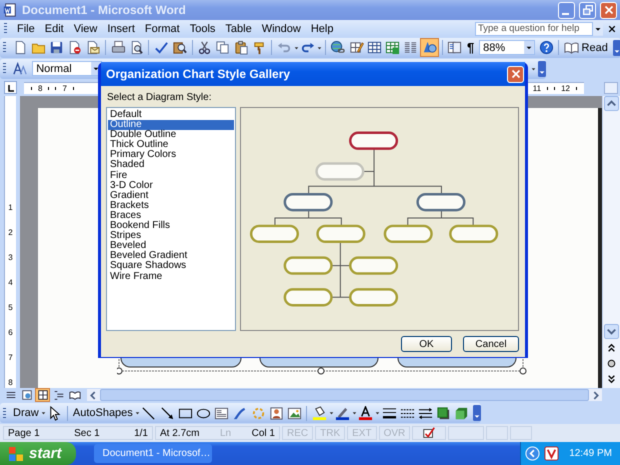 Image resolution: width=620 pixels, height=465 pixels. Describe the element at coordinates (534, 29) in the screenshot. I see `help-search-field: Type a question for help` at that location.